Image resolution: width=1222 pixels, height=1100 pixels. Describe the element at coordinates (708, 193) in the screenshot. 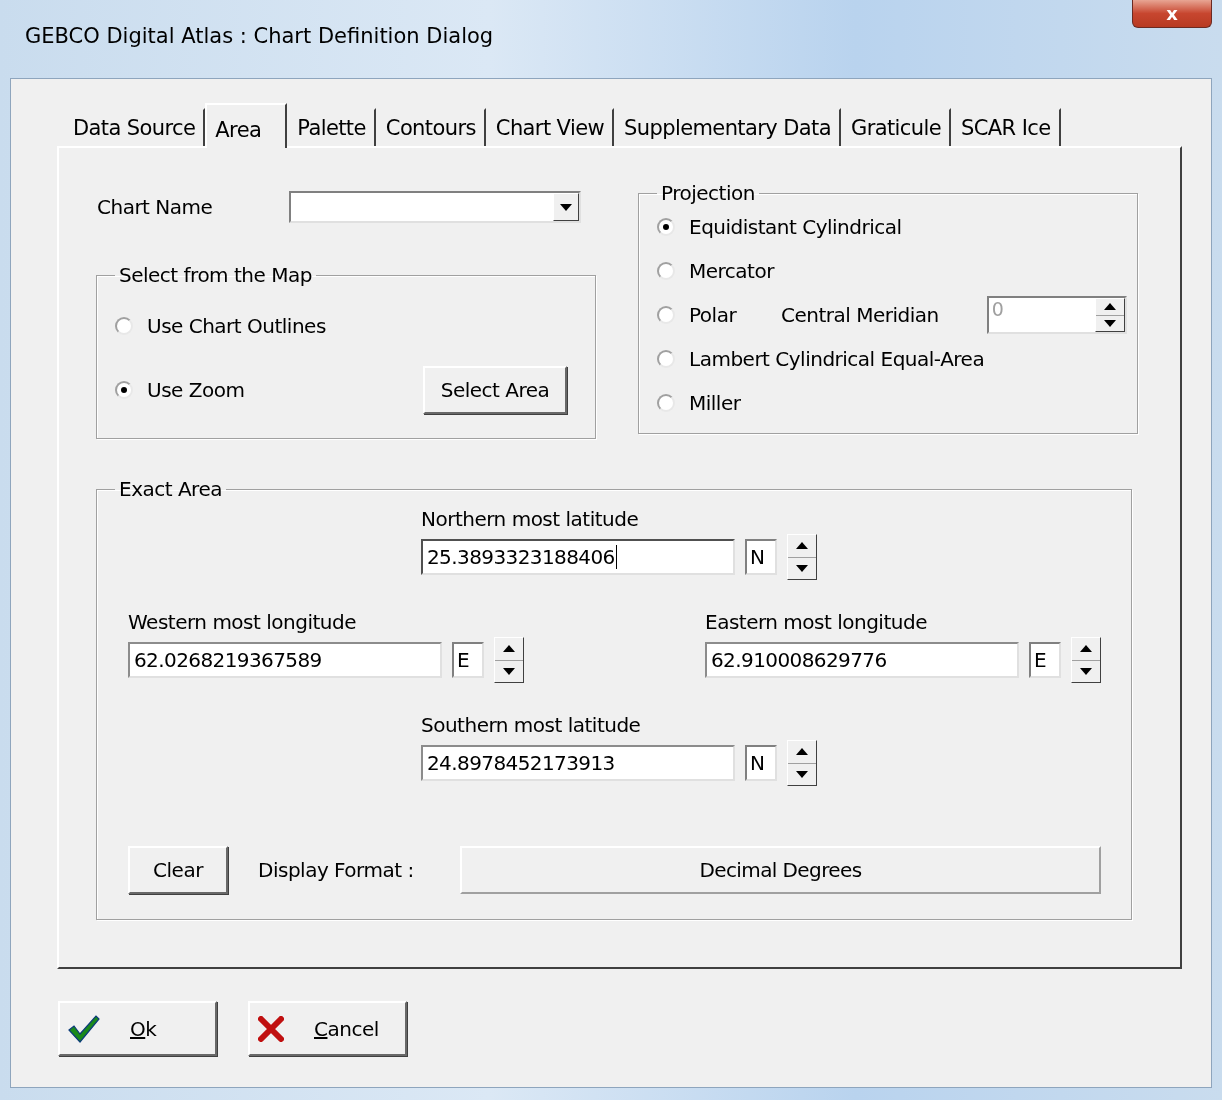

I see `group-title: Projection` at that location.